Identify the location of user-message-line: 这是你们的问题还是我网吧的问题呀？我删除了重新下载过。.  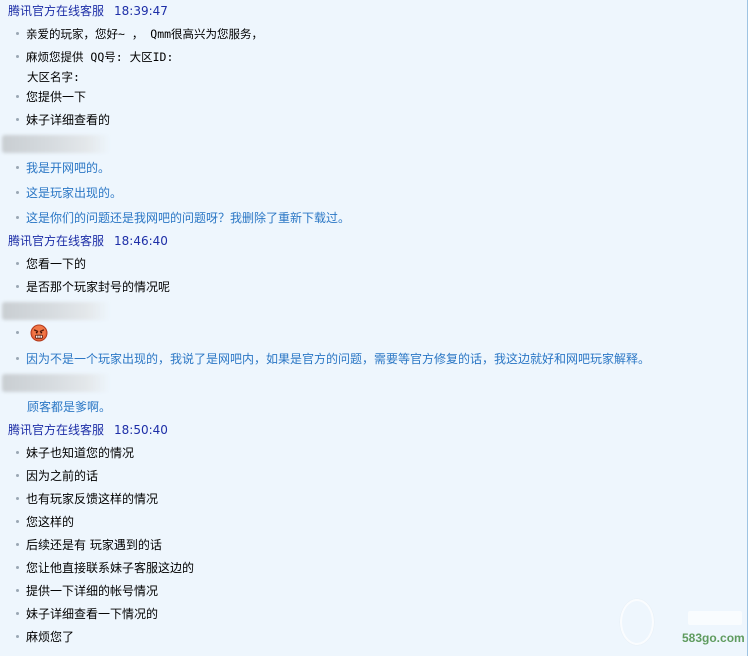
(183, 218).